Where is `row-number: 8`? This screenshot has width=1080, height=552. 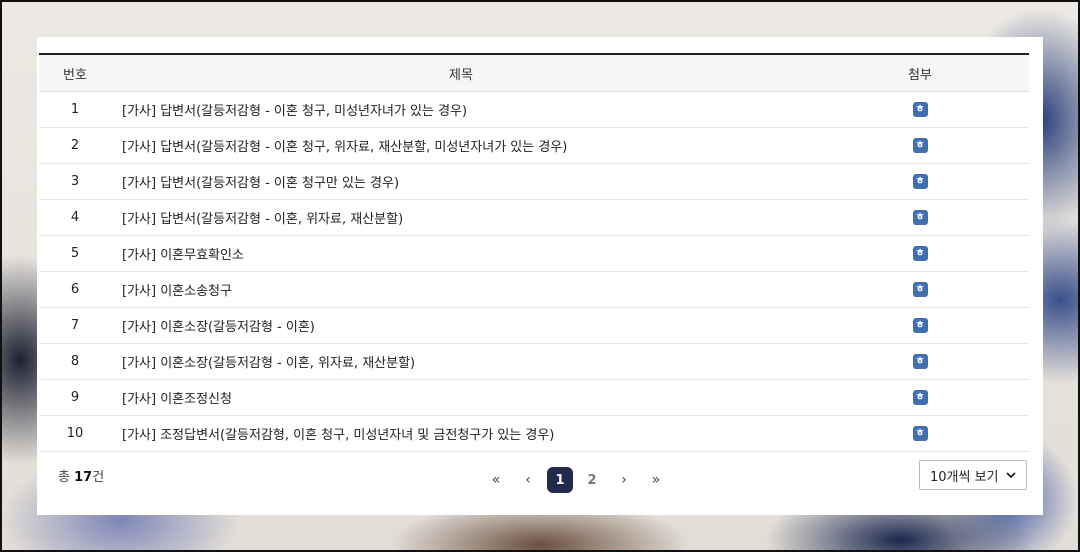
row-number: 8 is located at coordinates (75, 361).